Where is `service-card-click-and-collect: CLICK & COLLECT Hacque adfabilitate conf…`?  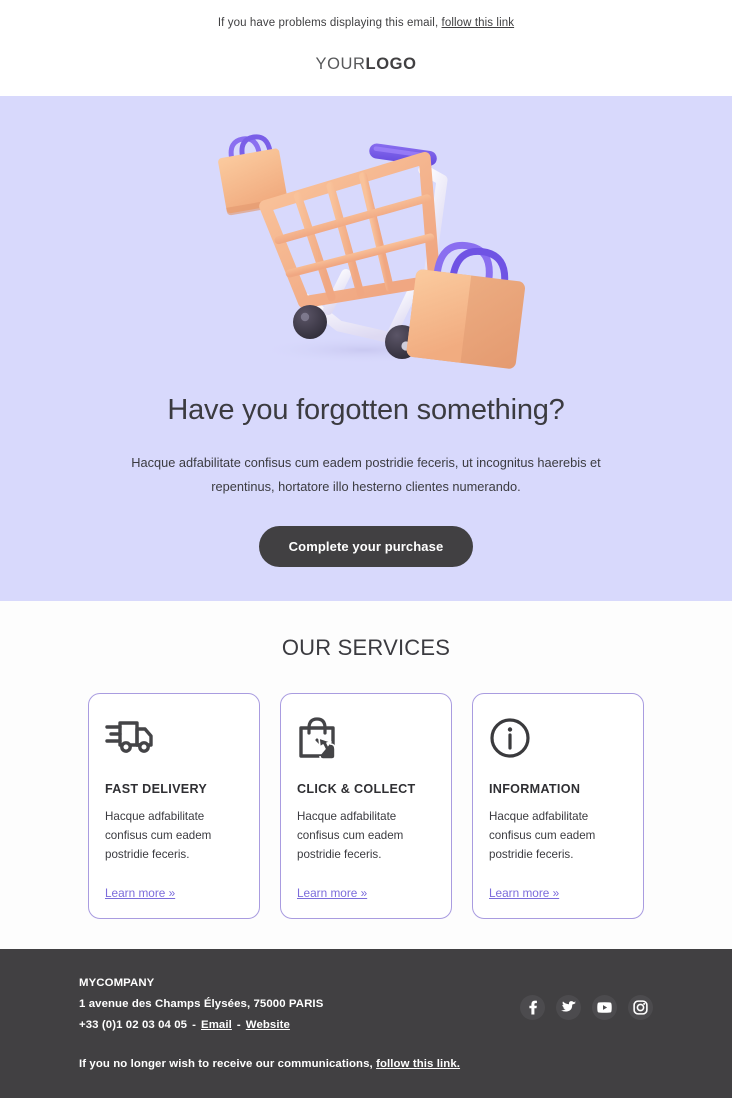
service-card-click-and-collect: CLICK & COLLECT Hacque adfabilitate conf… is located at coordinates (366, 806).